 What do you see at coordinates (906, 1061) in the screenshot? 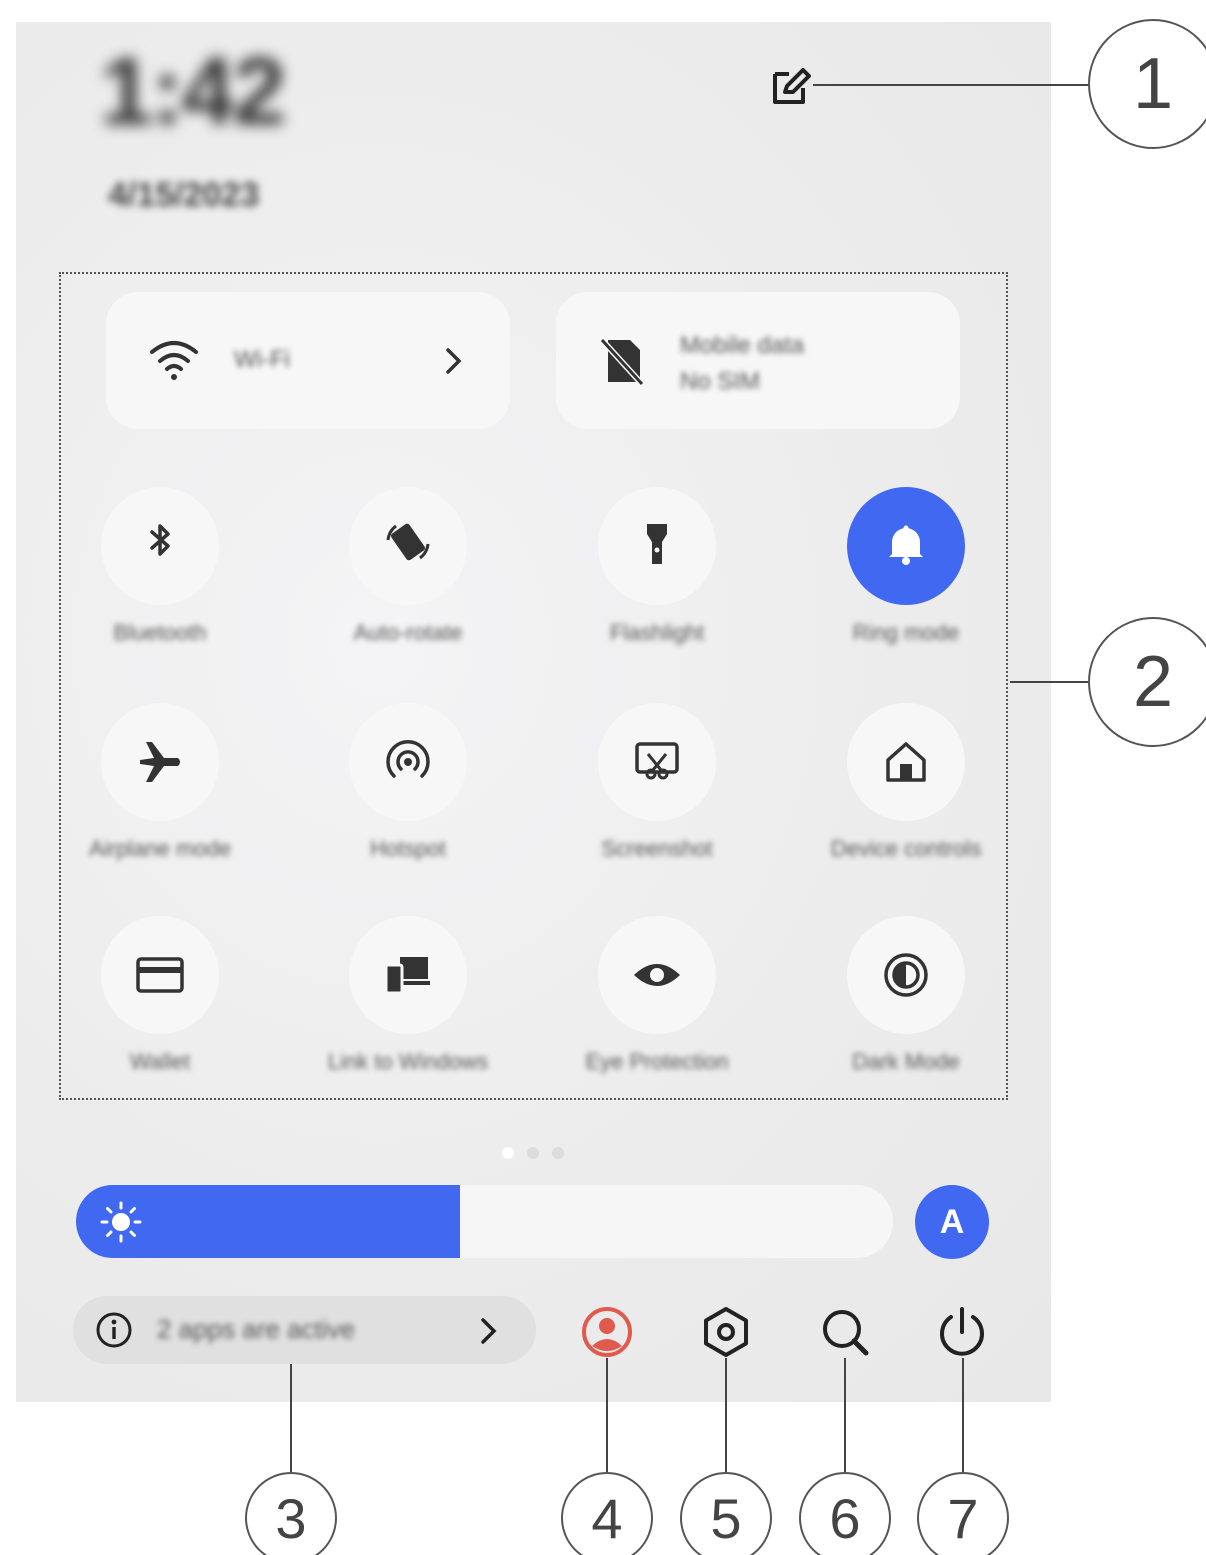
I see `toggle-label: Dark Mode` at bounding box center [906, 1061].